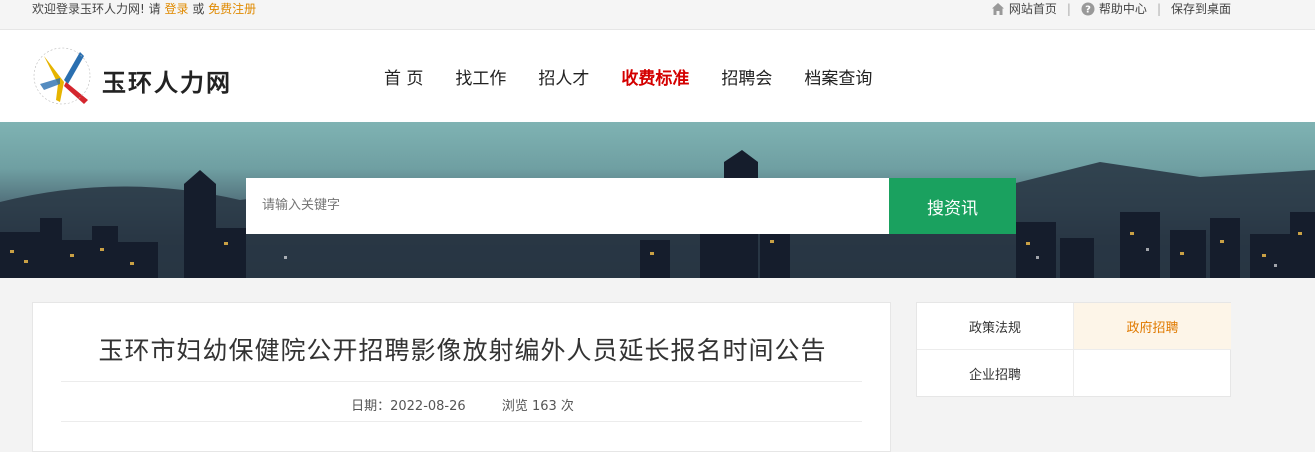 Image resolution: width=1315 pixels, height=452 pixels. I want to click on or-text: 或, so click(198, 9).